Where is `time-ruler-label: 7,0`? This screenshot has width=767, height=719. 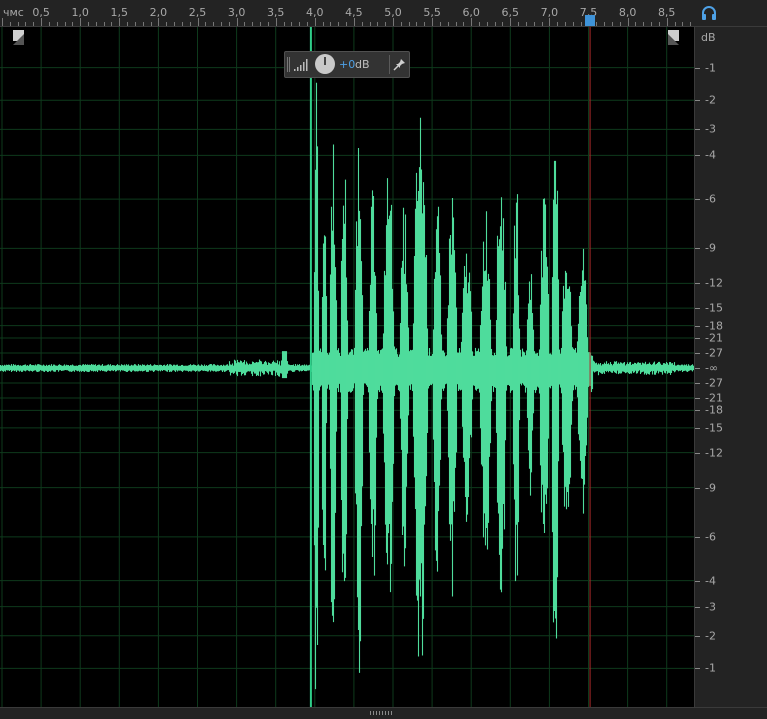
time-ruler-label: 7,0 is located at coordinates (549, 12).